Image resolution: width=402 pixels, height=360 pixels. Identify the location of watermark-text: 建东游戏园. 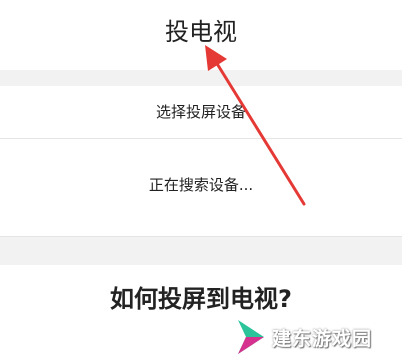
(322, 338).